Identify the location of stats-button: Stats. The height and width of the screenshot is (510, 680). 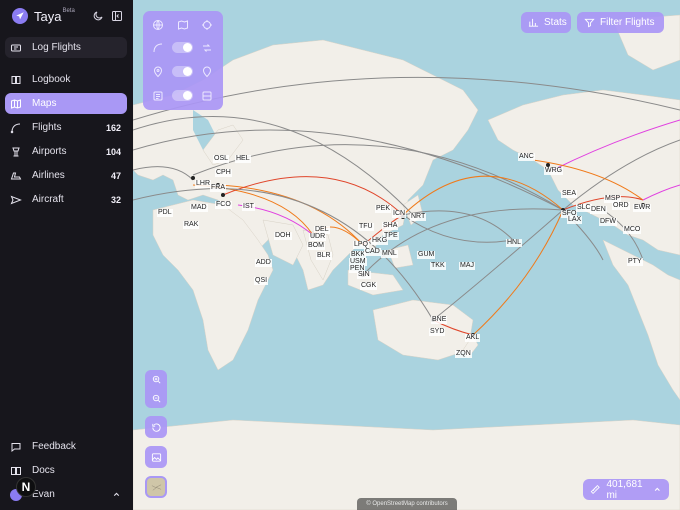
(546, 22).